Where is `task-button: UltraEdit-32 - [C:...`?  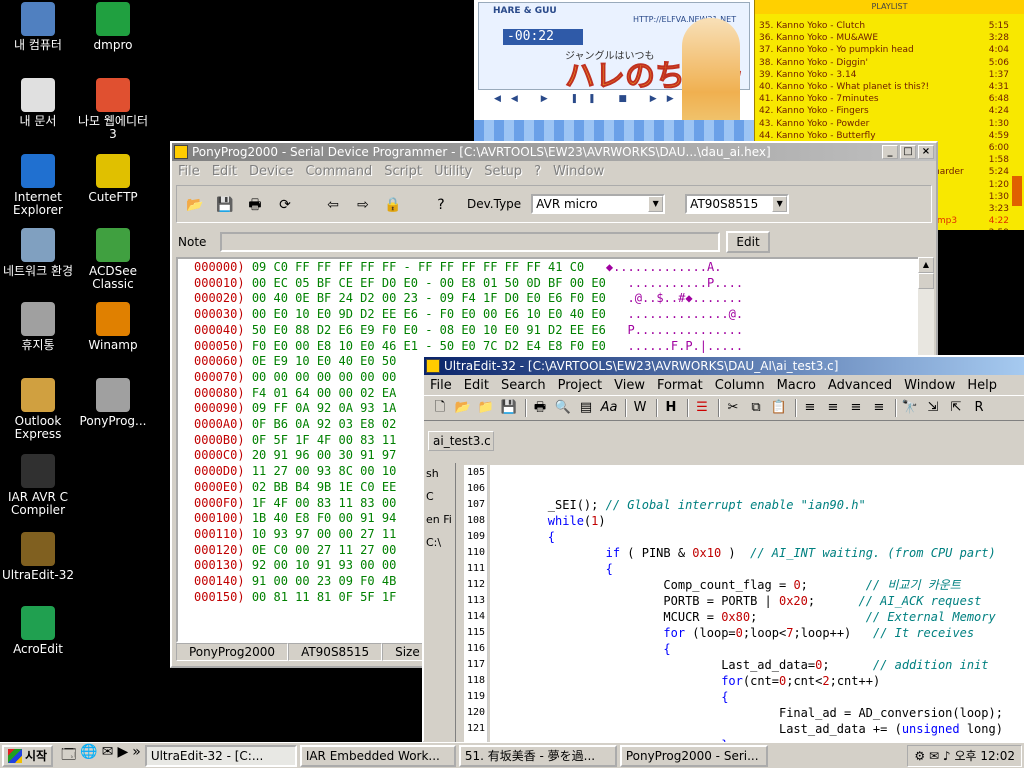 task-button: UltraEdit-32 - [C:... is located at coordinates (220, 755).